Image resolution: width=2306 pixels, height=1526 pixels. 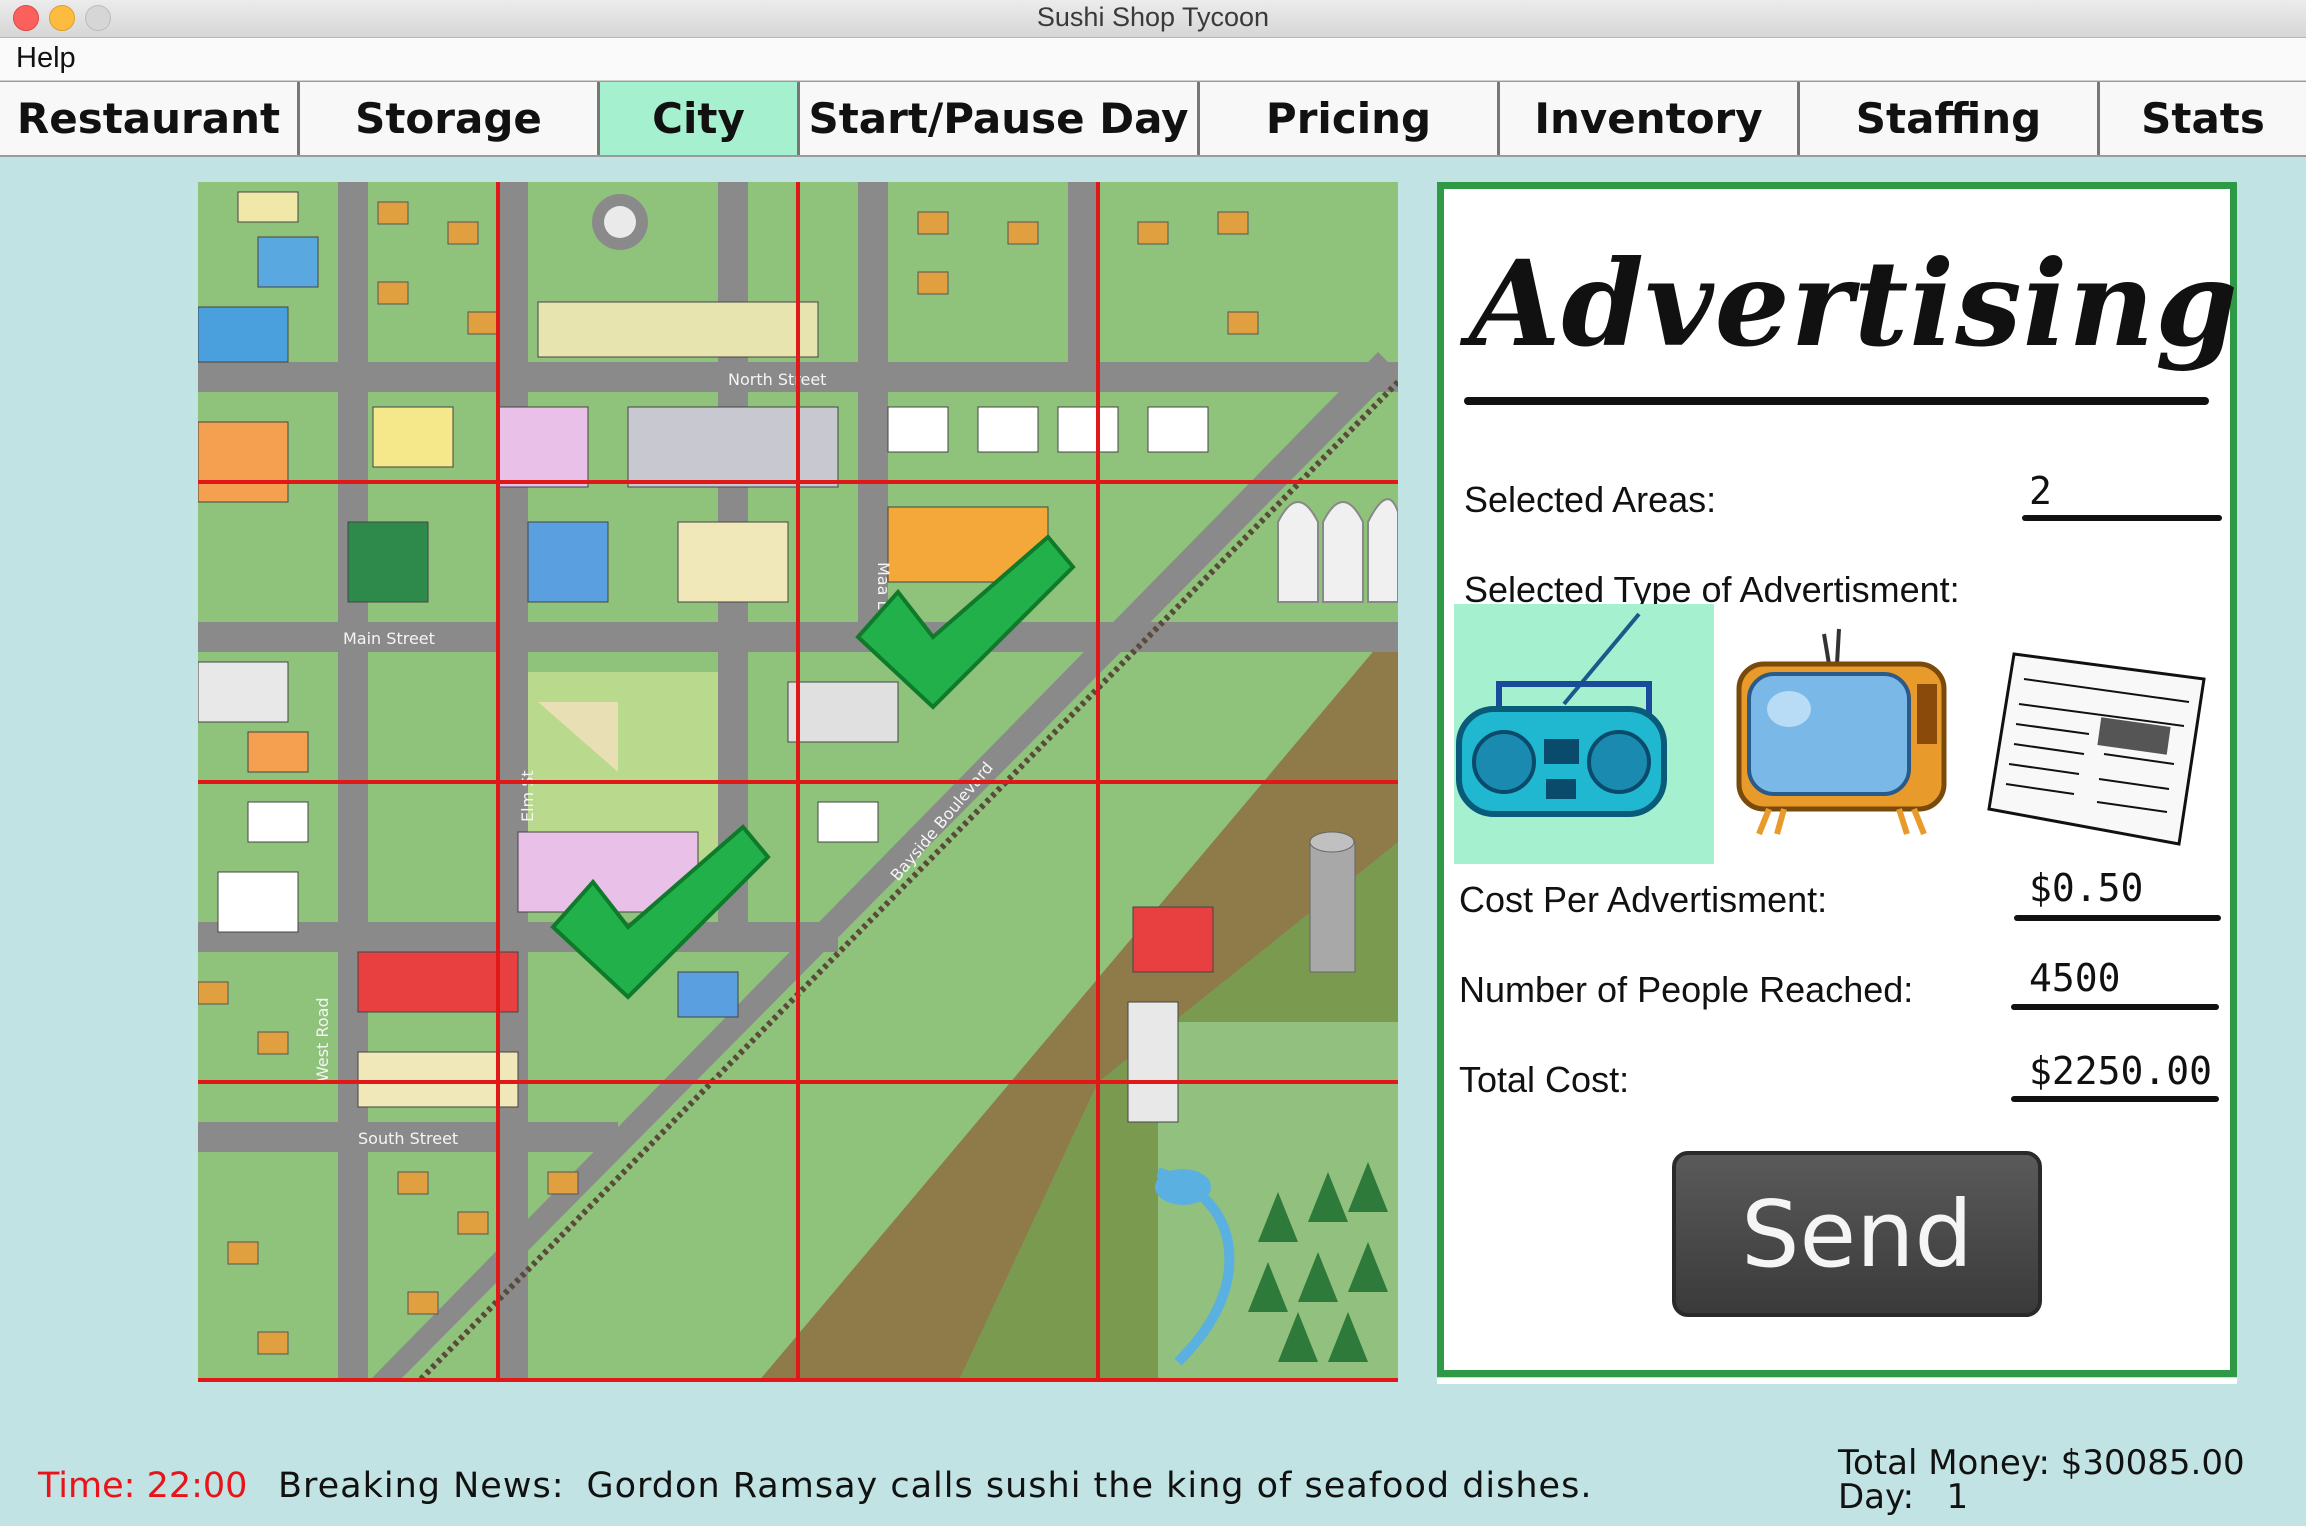 I want to click on ad-type-radio, so click(x=1584, y=734).